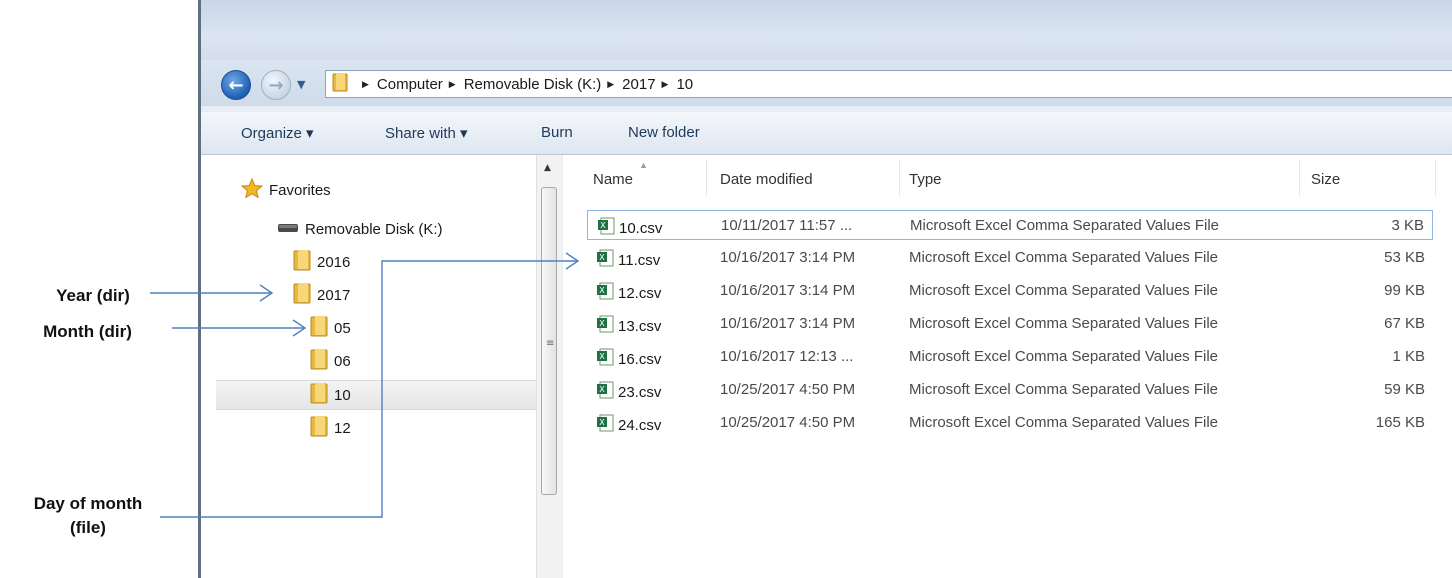 This screenshot has height=578, width=1452. Describe the element at coordinates (1400, 422) in the screenshot. I see `file-size: 165 KB` at that location.